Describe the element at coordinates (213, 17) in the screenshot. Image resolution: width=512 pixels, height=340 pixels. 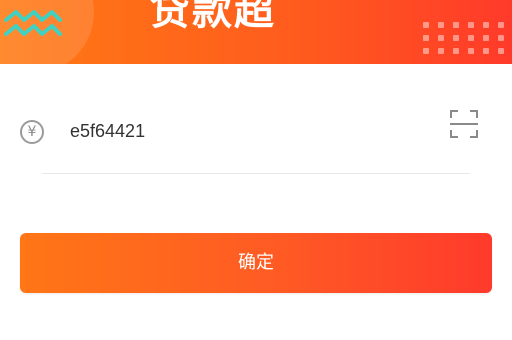
I see `banner-title: 贷款超` at that location.